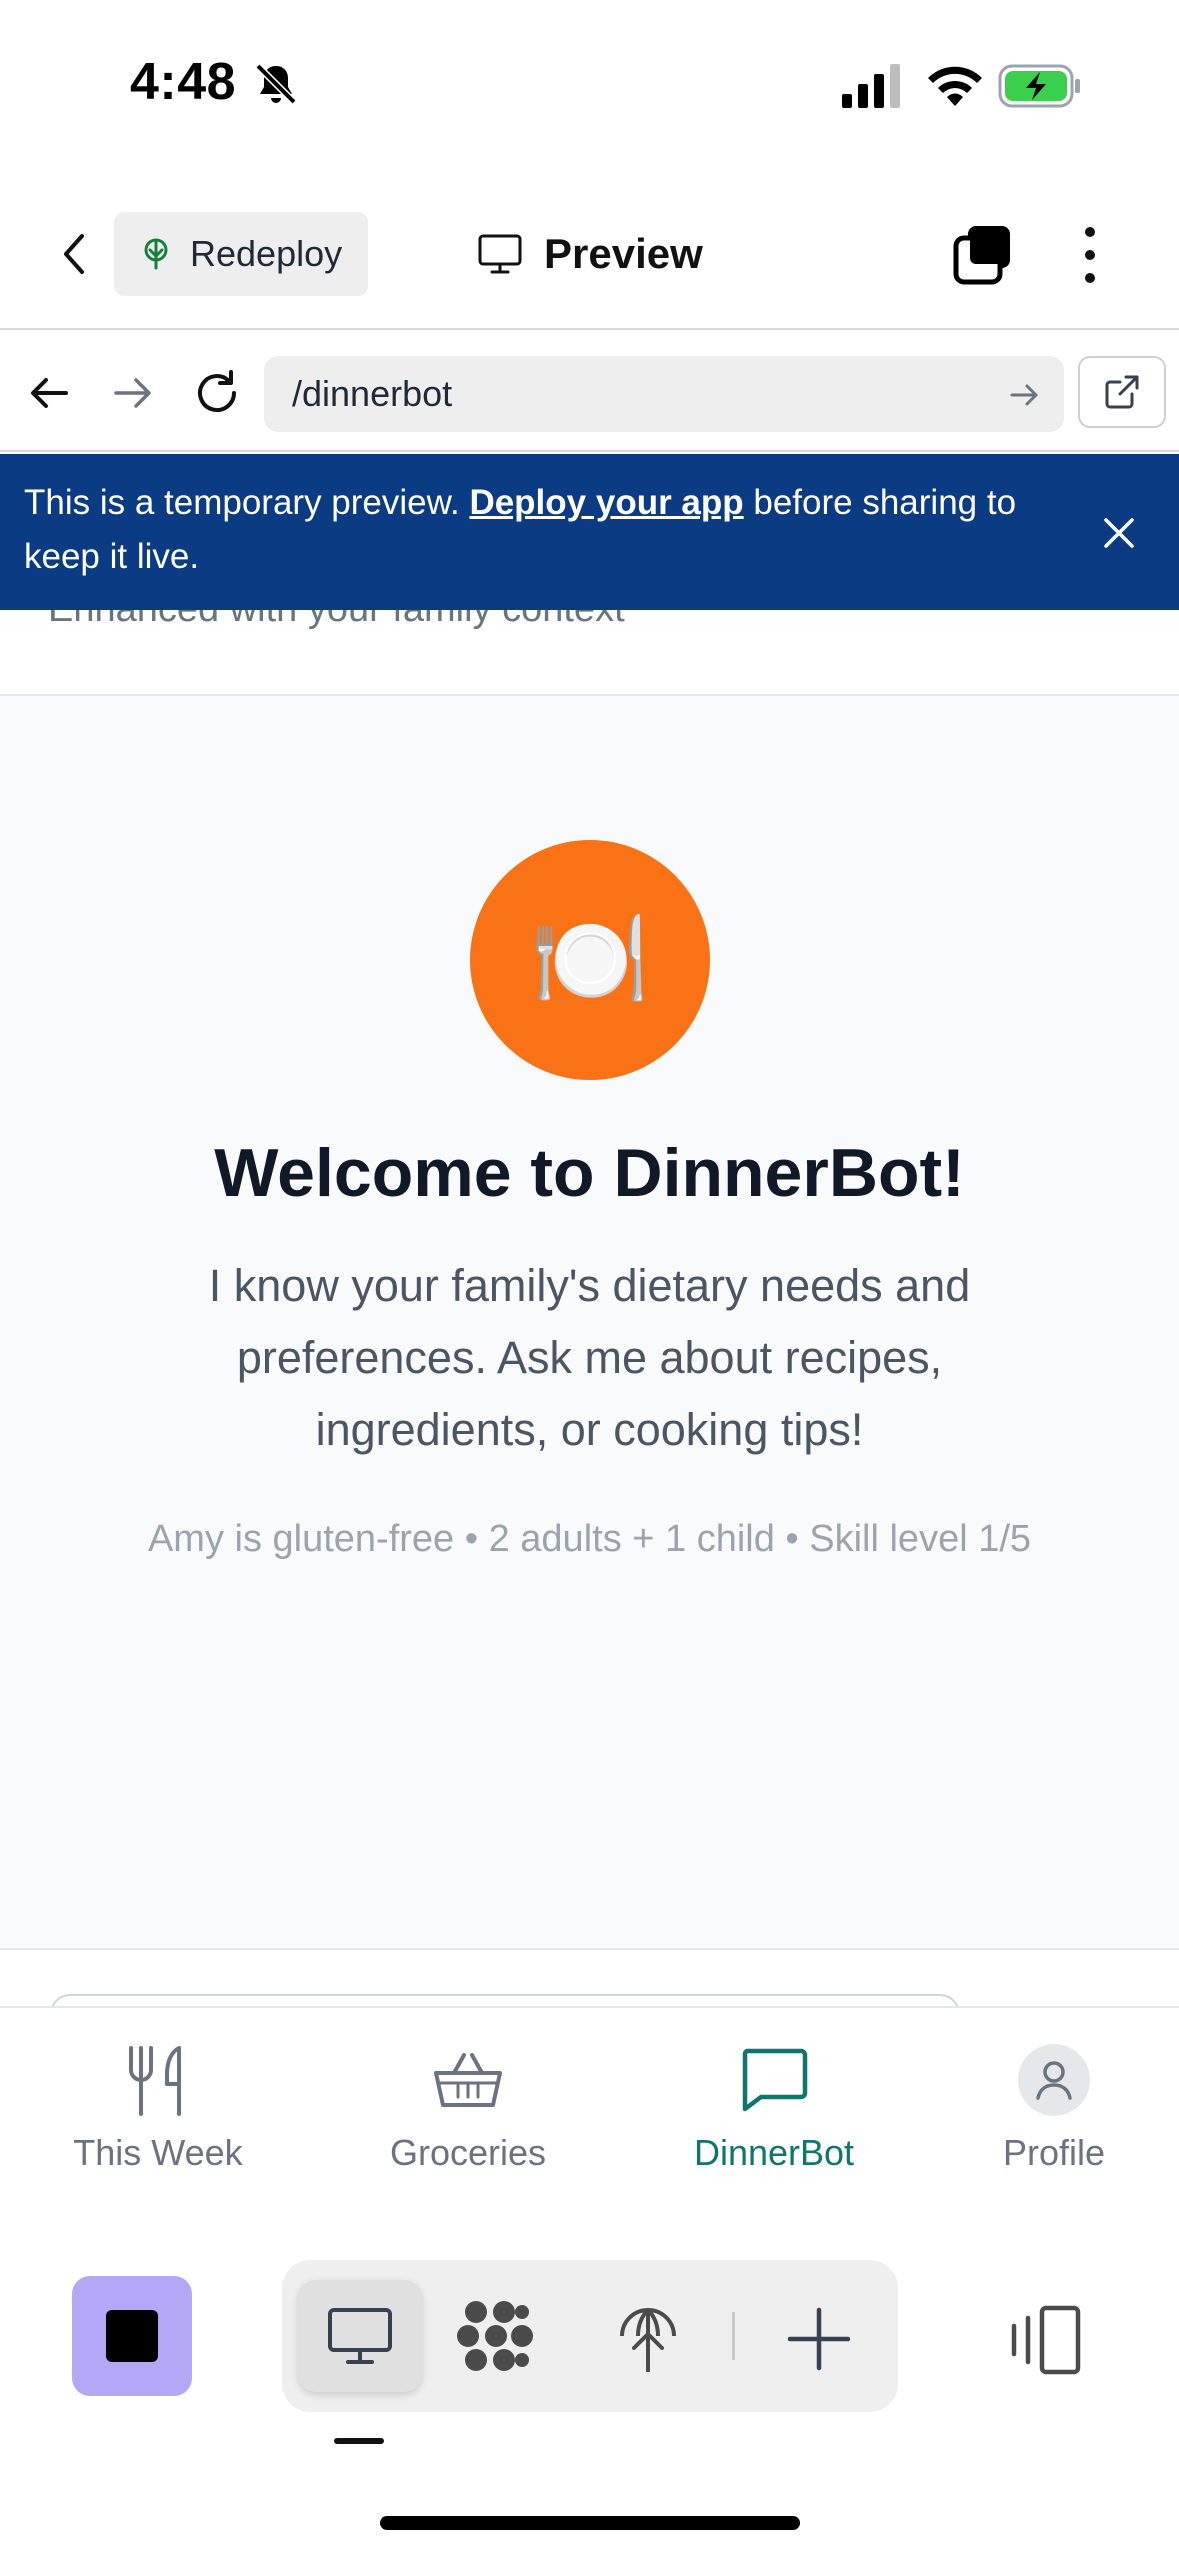 This screenshot has width=1179, height=2556. I want to click on tab-label: DinnerBot, so click(774, 2152).